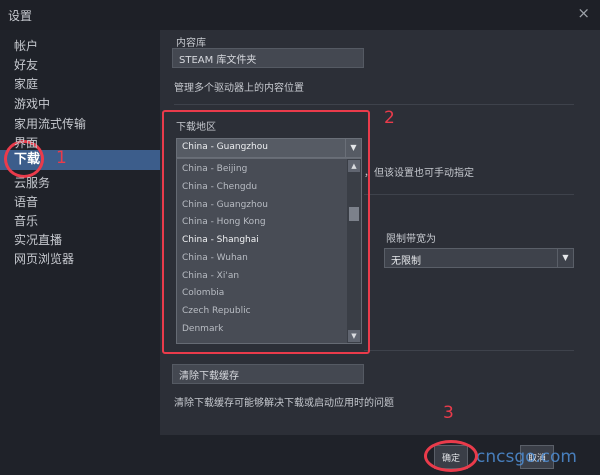 The width and height of the screenshot is (600, 475). Describe the element at coordinates (26, 64) in the screenshot. I see `sidebar-item-friends: 好友` at that location.